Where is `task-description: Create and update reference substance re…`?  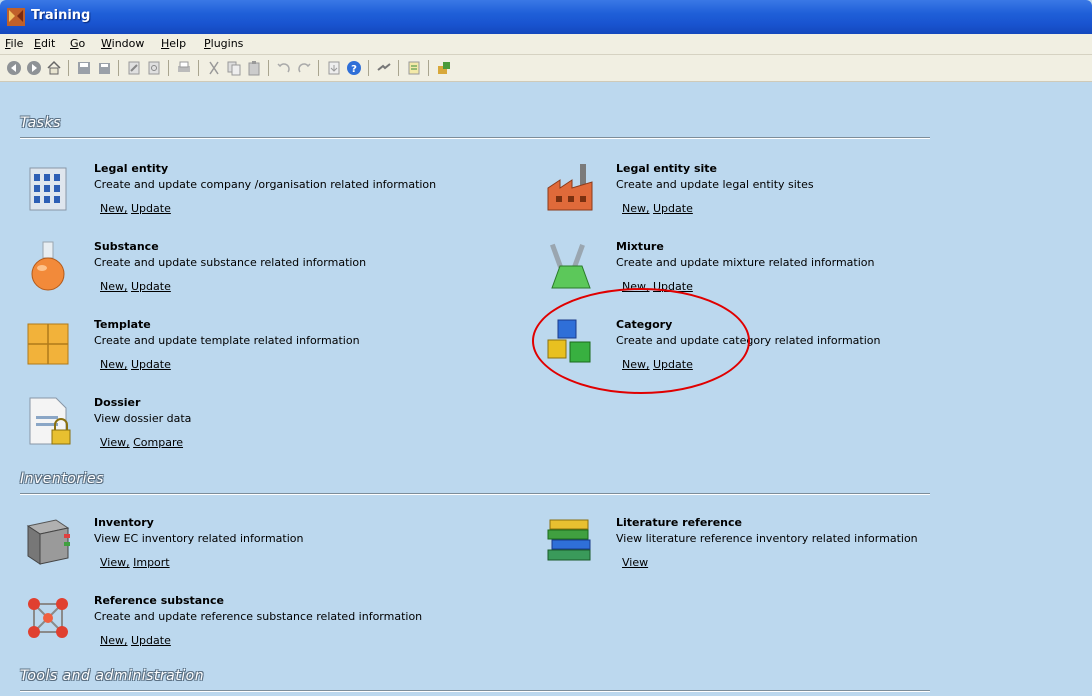 task-description: Create and update reference substance re… is located at coordinates (258, 616).